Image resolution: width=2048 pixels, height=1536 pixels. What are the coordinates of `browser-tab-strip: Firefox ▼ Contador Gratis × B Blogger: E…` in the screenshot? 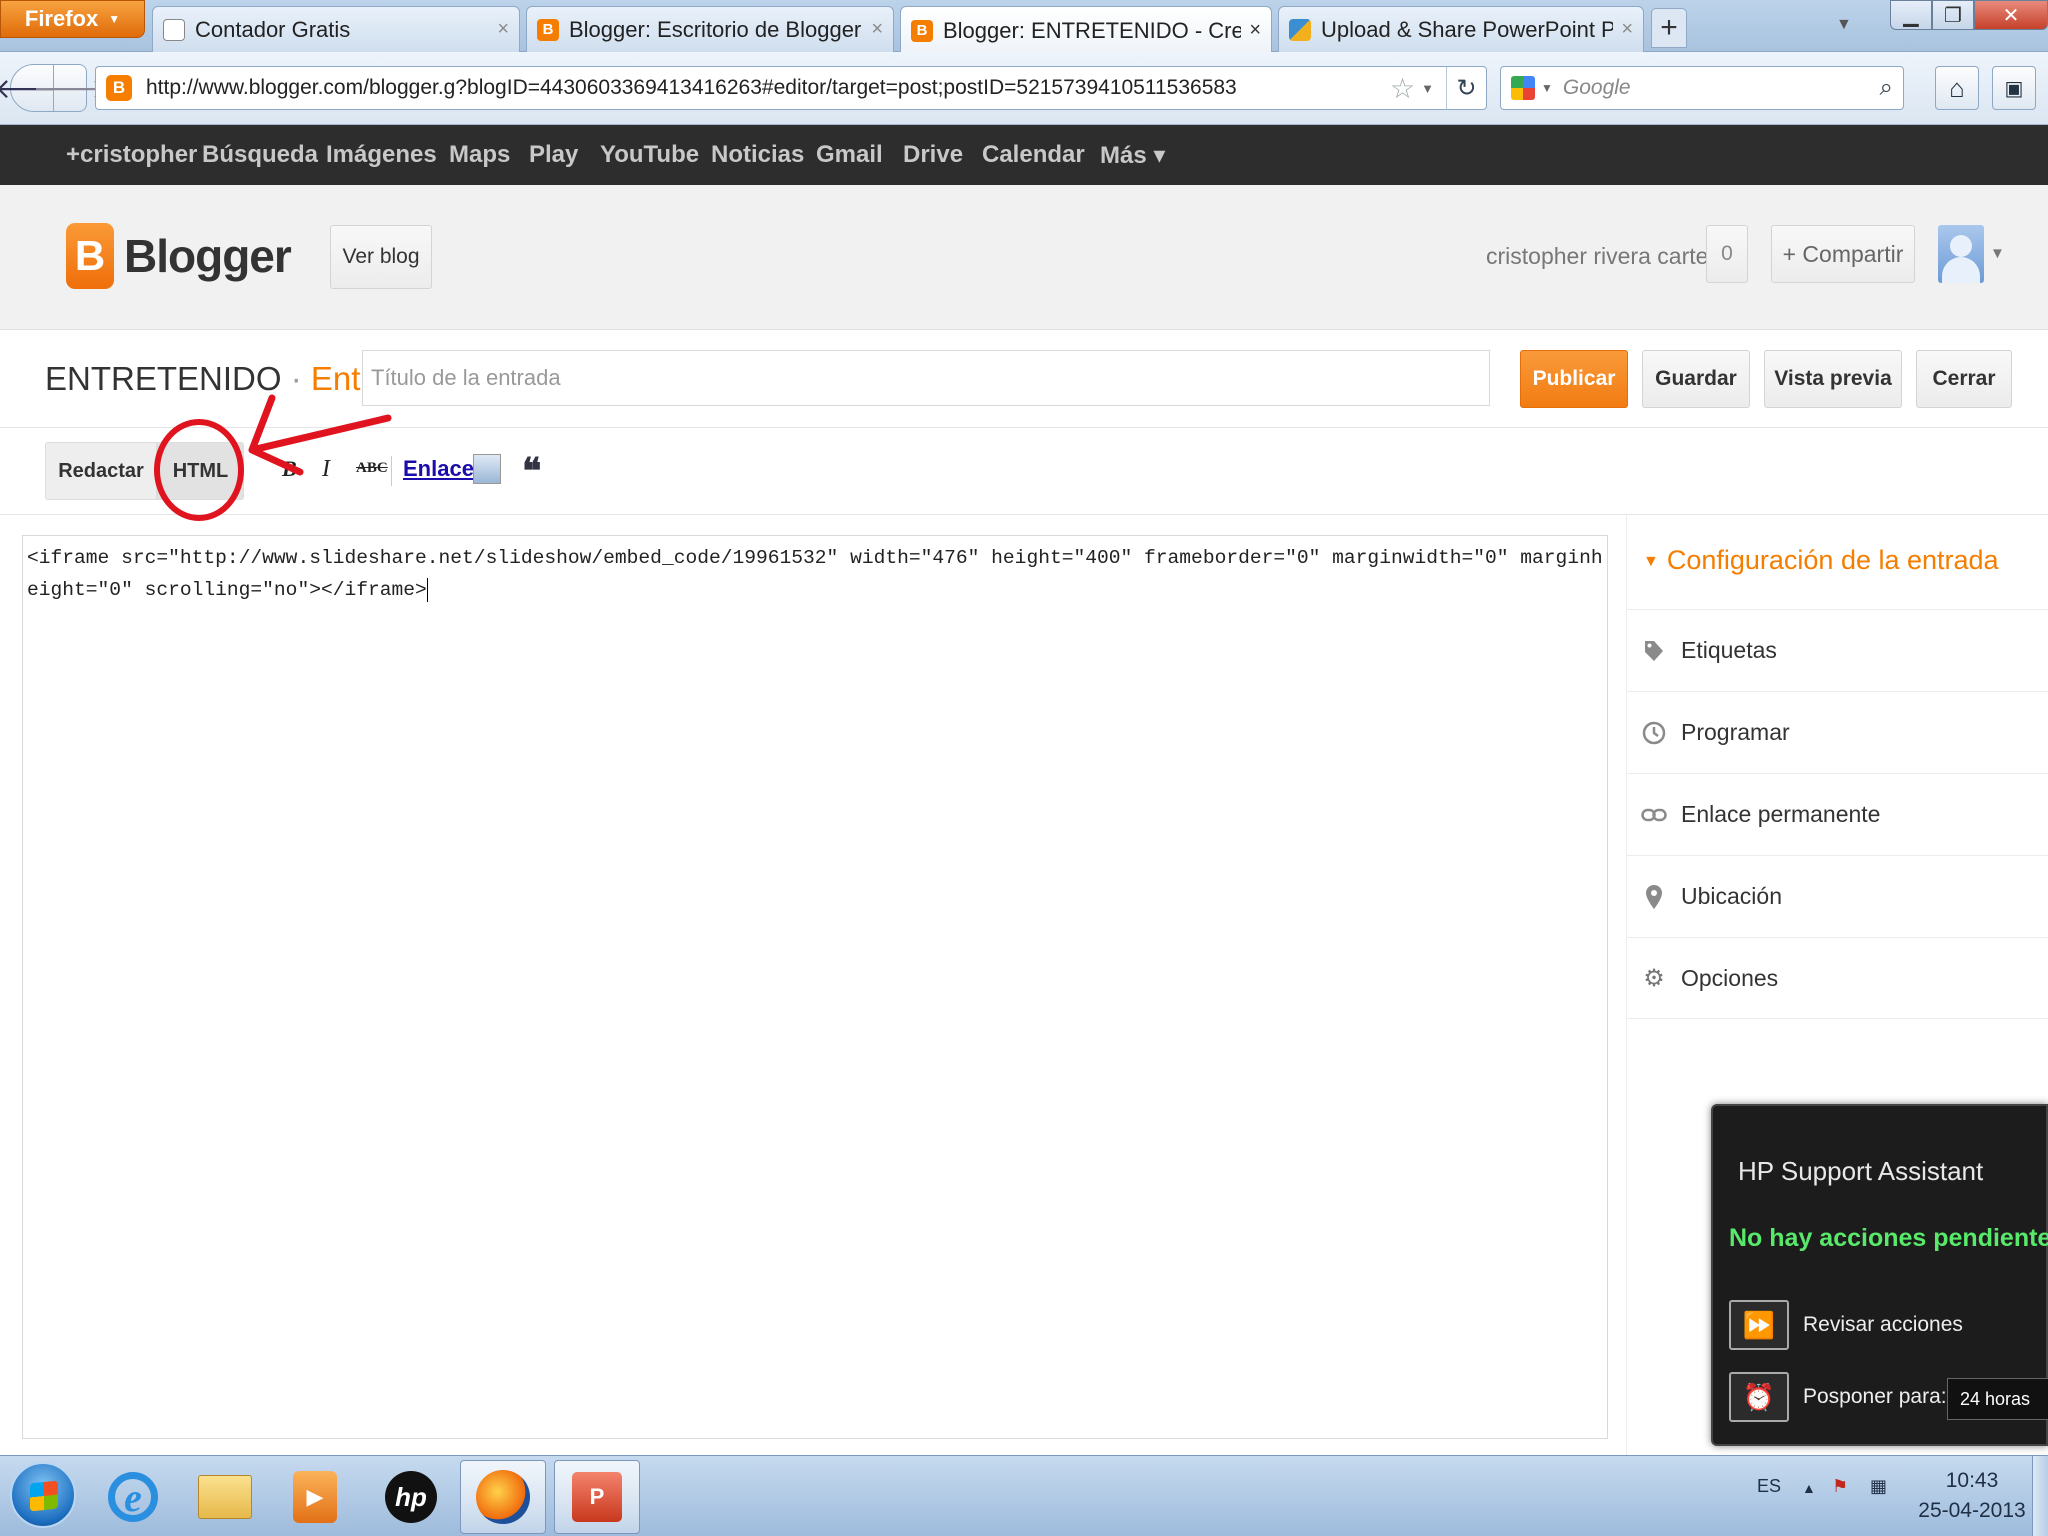 It's located at (1024, 27).